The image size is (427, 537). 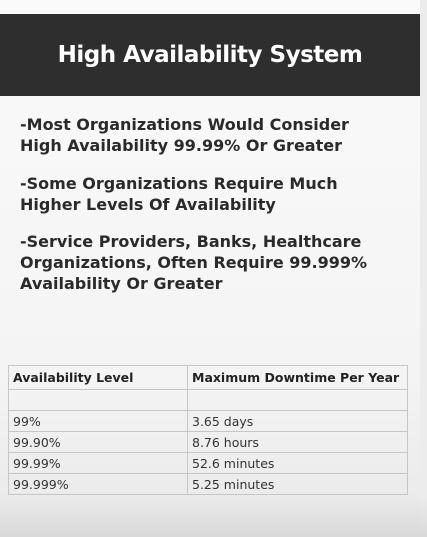 I want to click on bullet-line: Higher Levels Of Availability, so click(x=148, y=204).